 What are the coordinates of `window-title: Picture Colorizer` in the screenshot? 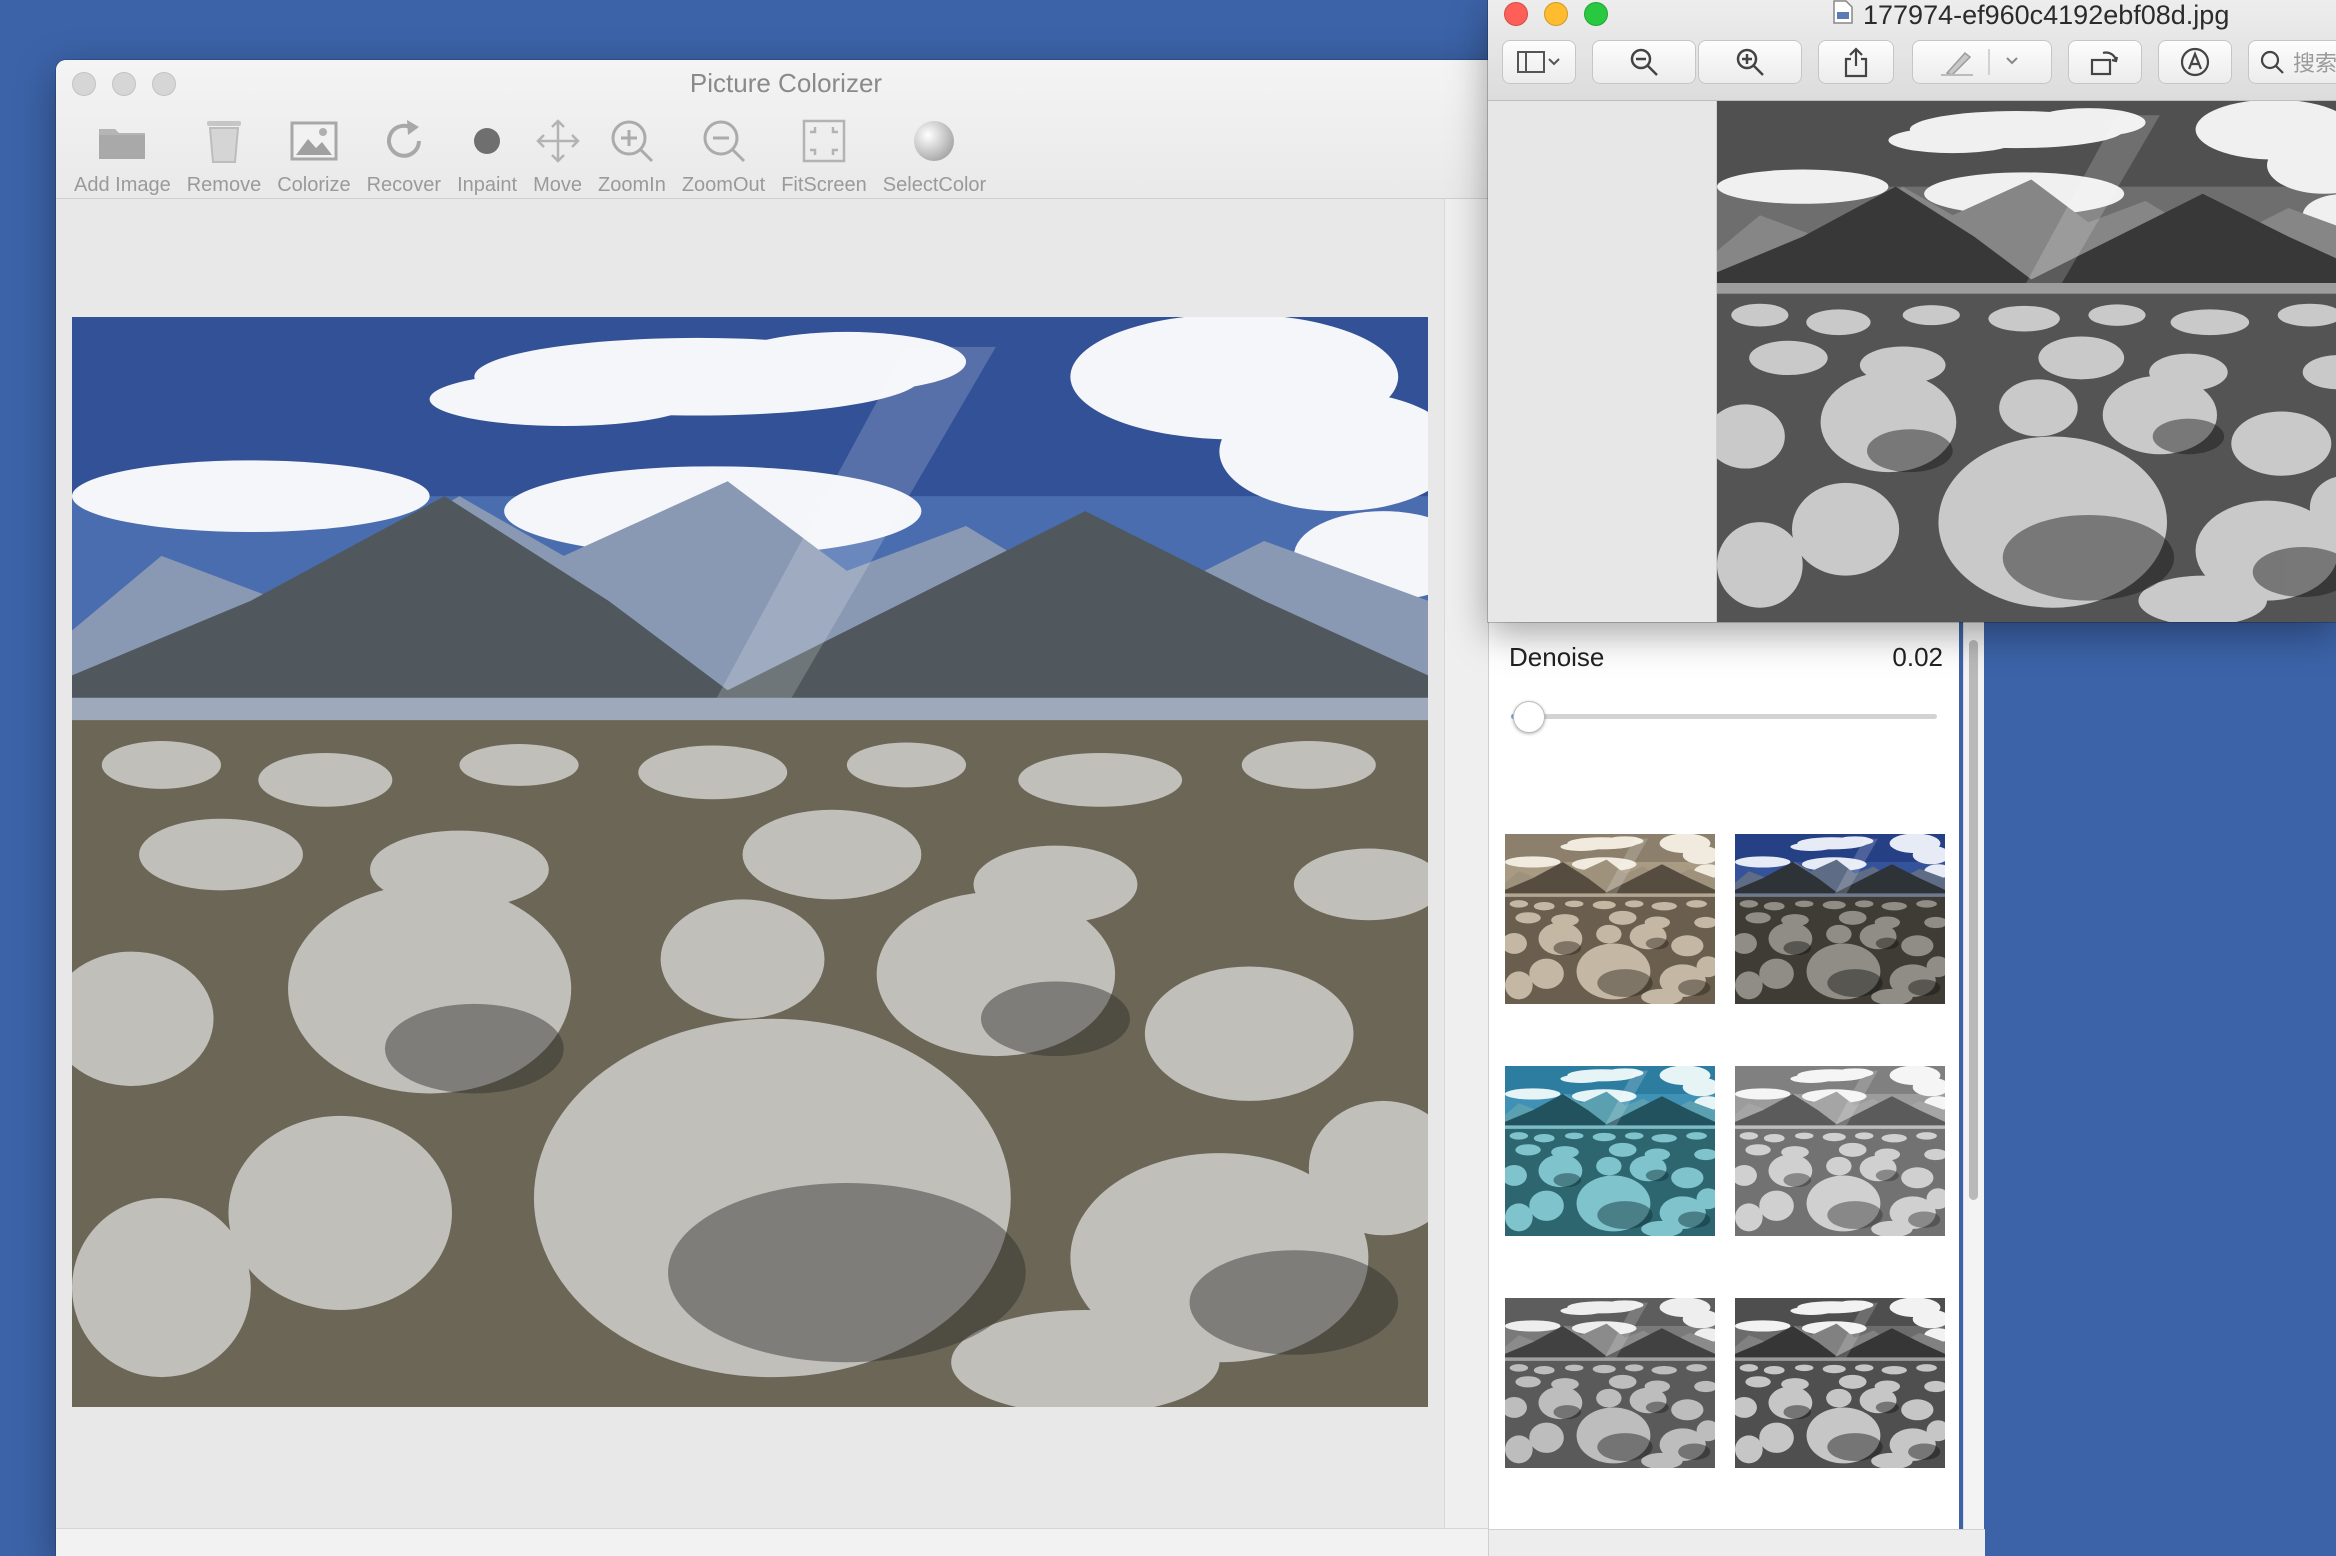 It's located at (786, 83).